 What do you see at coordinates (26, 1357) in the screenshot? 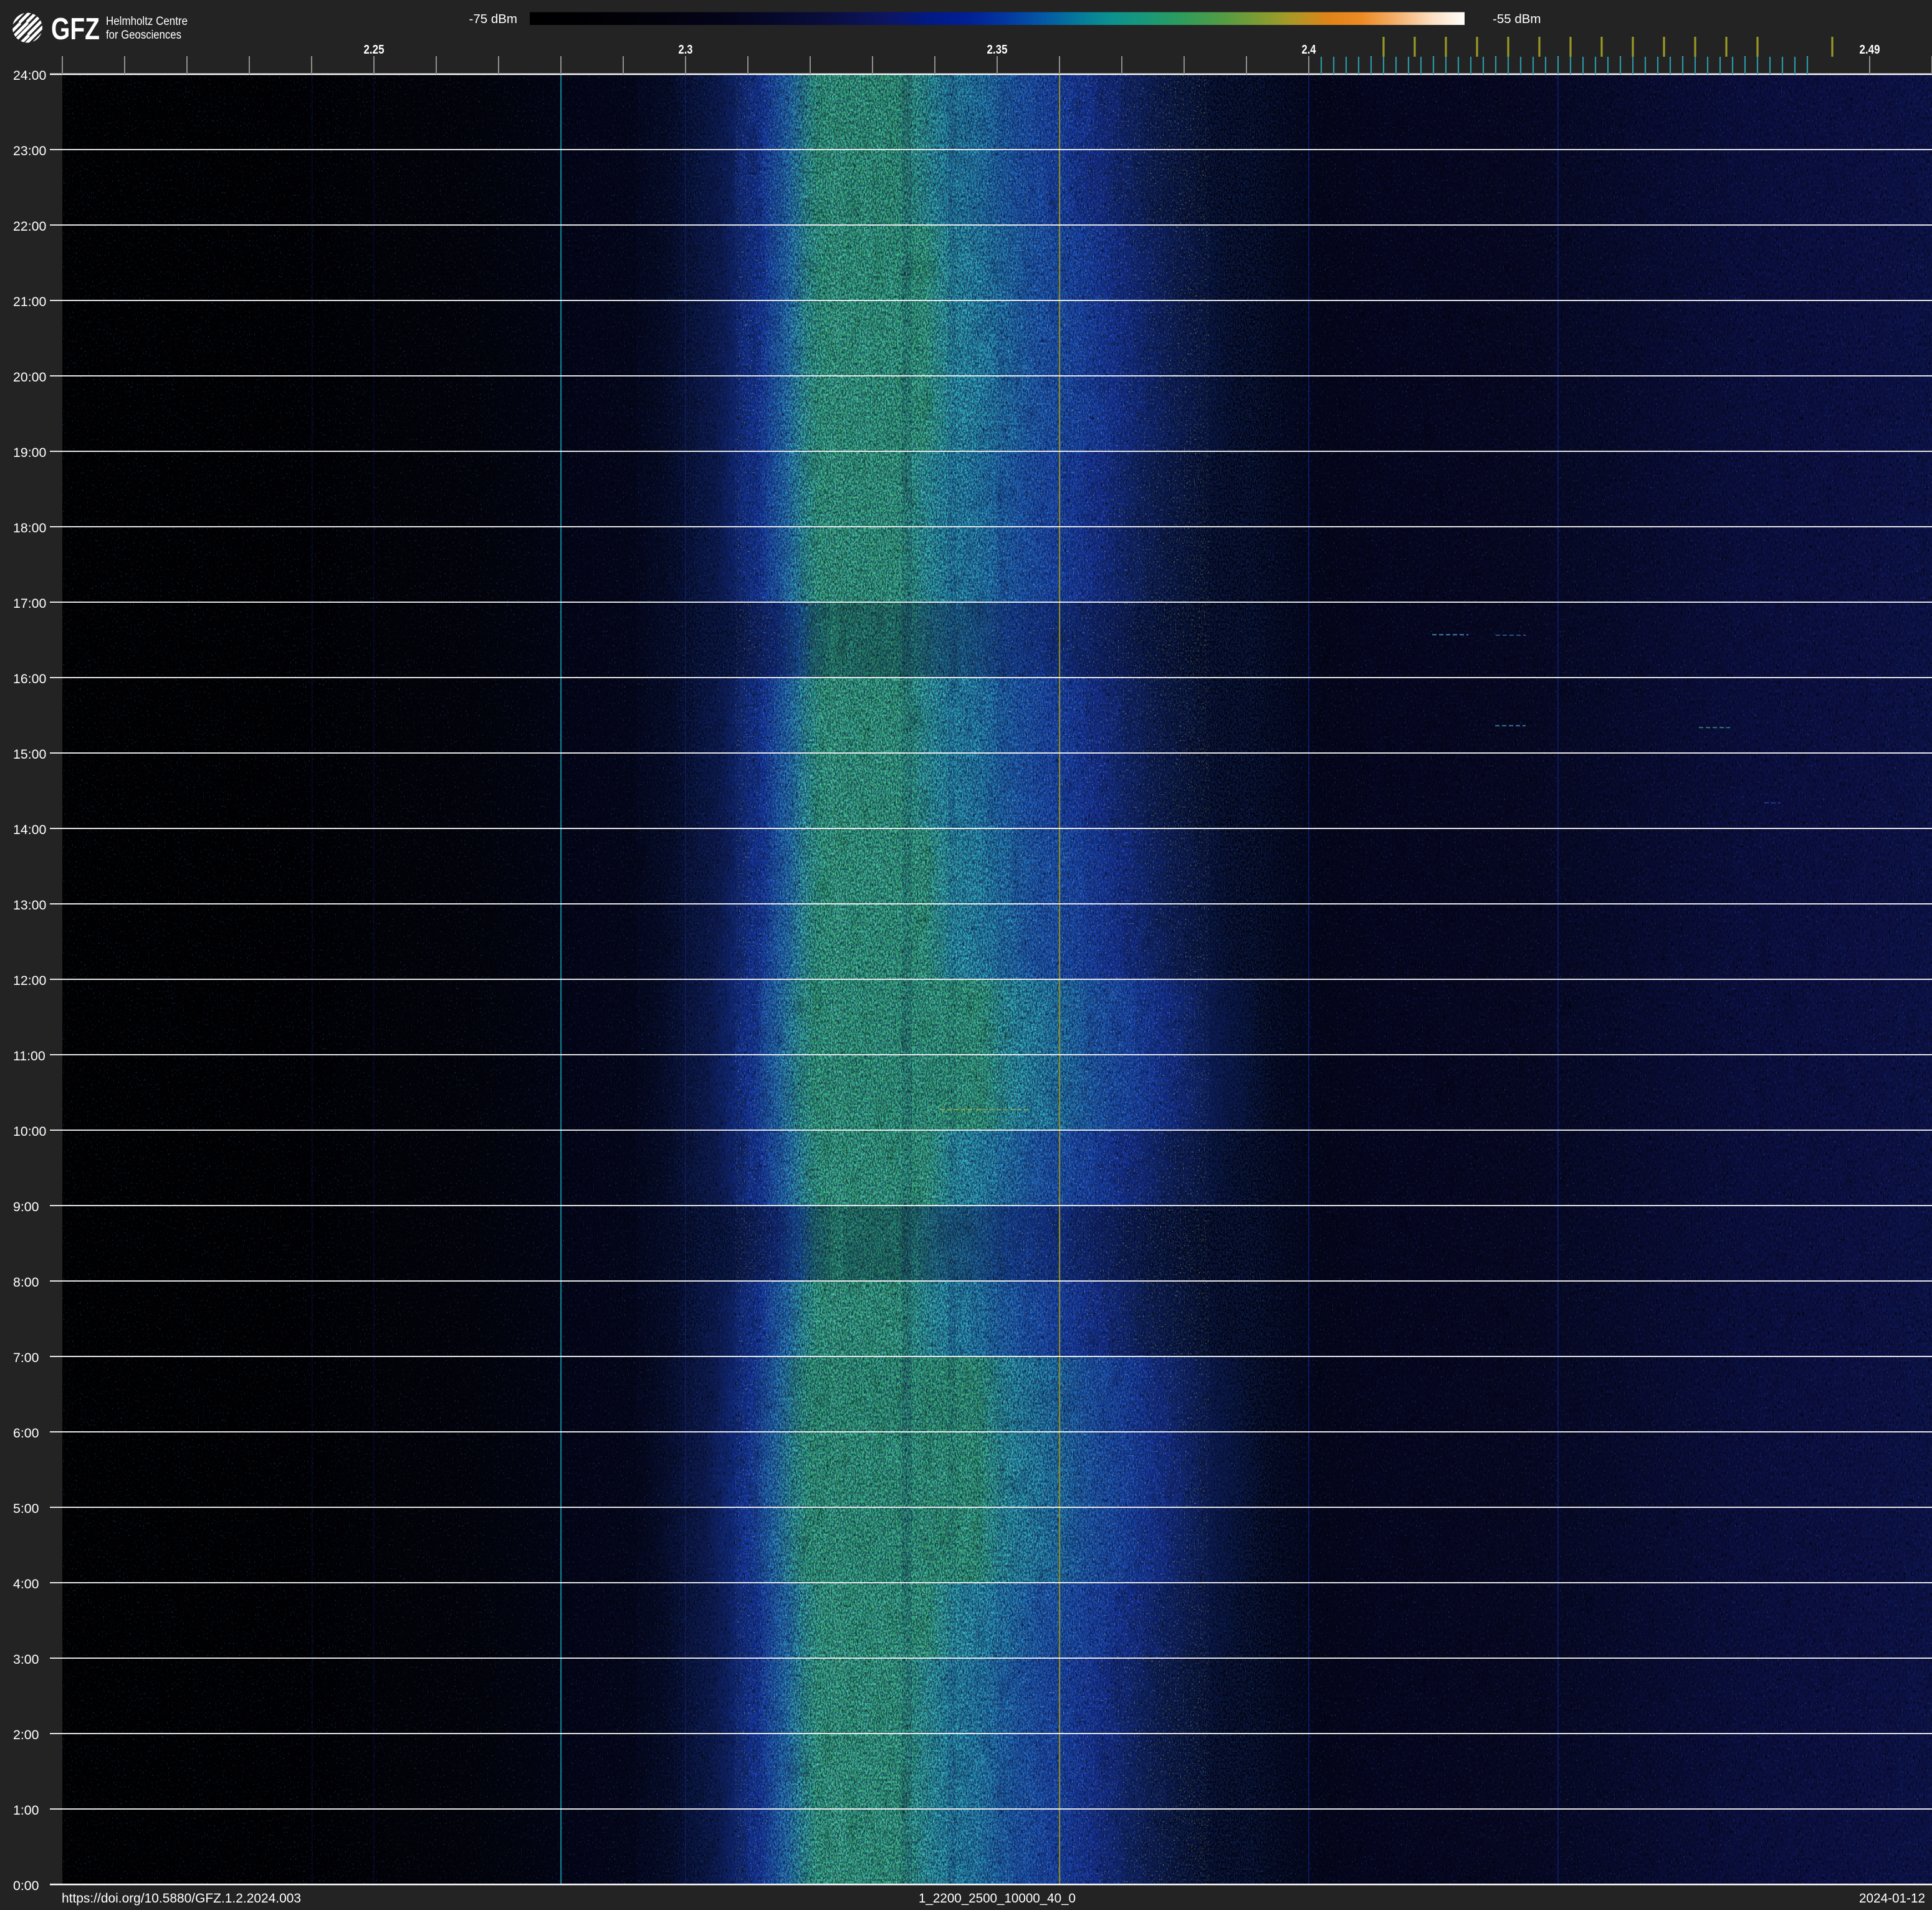
I see `svg-text: 7:00` at bounding box center [26, 1357].